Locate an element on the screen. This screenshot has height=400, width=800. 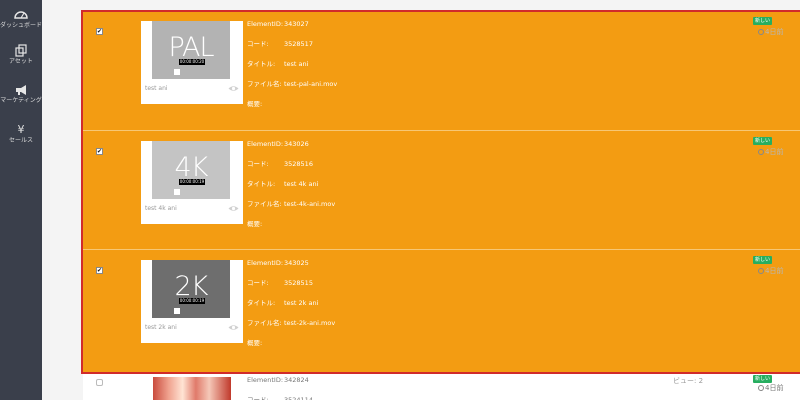
sidebar-item-assets: アセット is located at coordinates (21, 55).